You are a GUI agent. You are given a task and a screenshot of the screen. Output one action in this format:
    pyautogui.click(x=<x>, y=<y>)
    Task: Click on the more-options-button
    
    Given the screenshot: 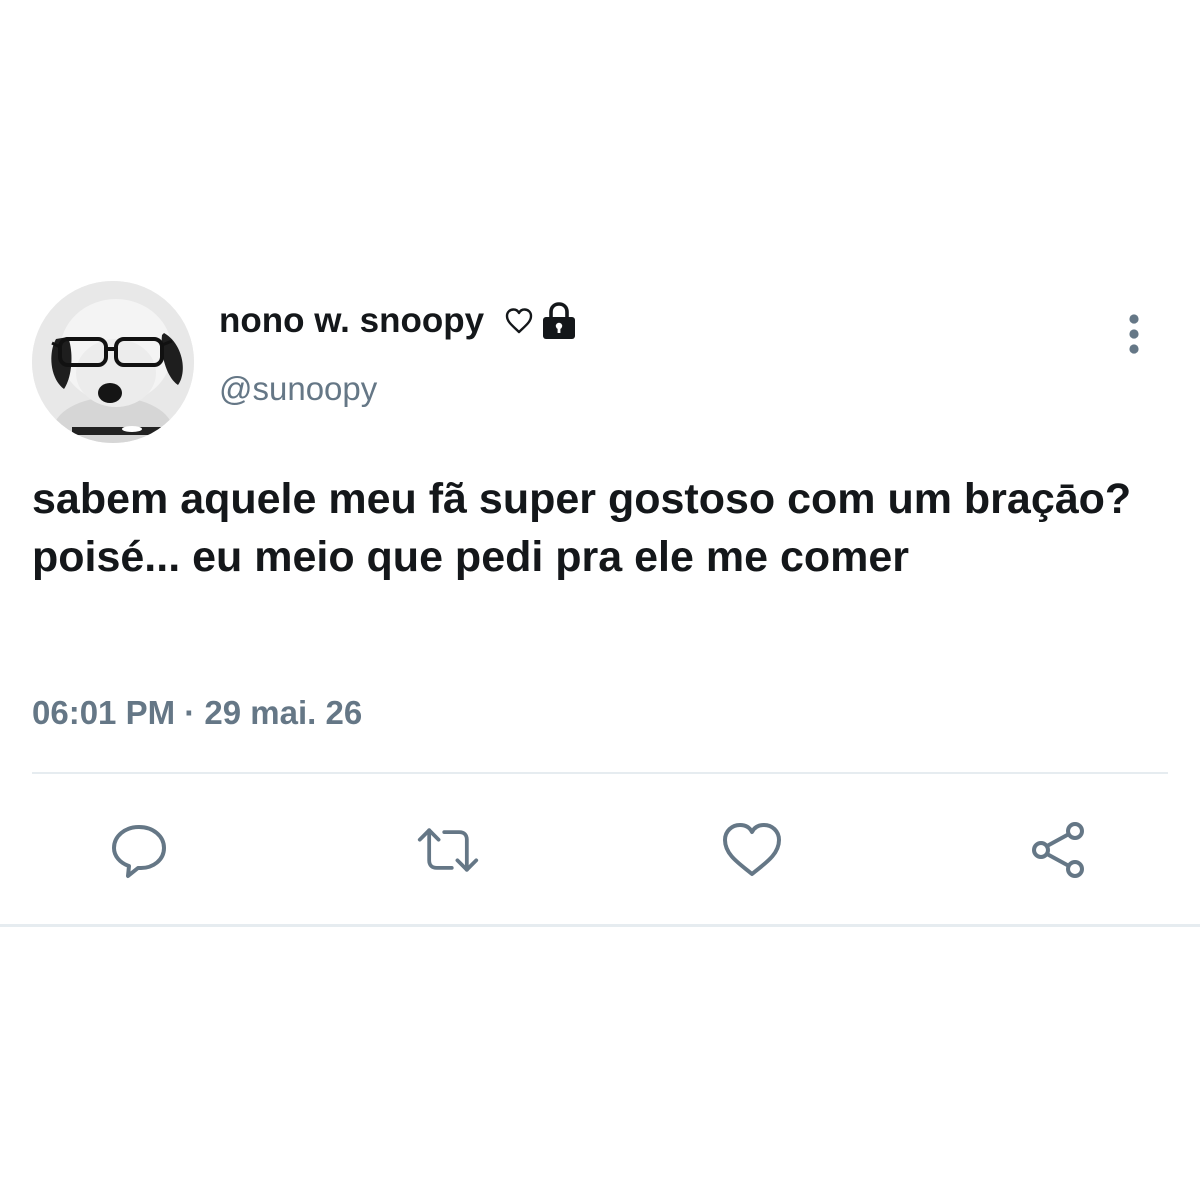 What is the action you would take?
    pyautogui.click(x=1134, y=334)
    